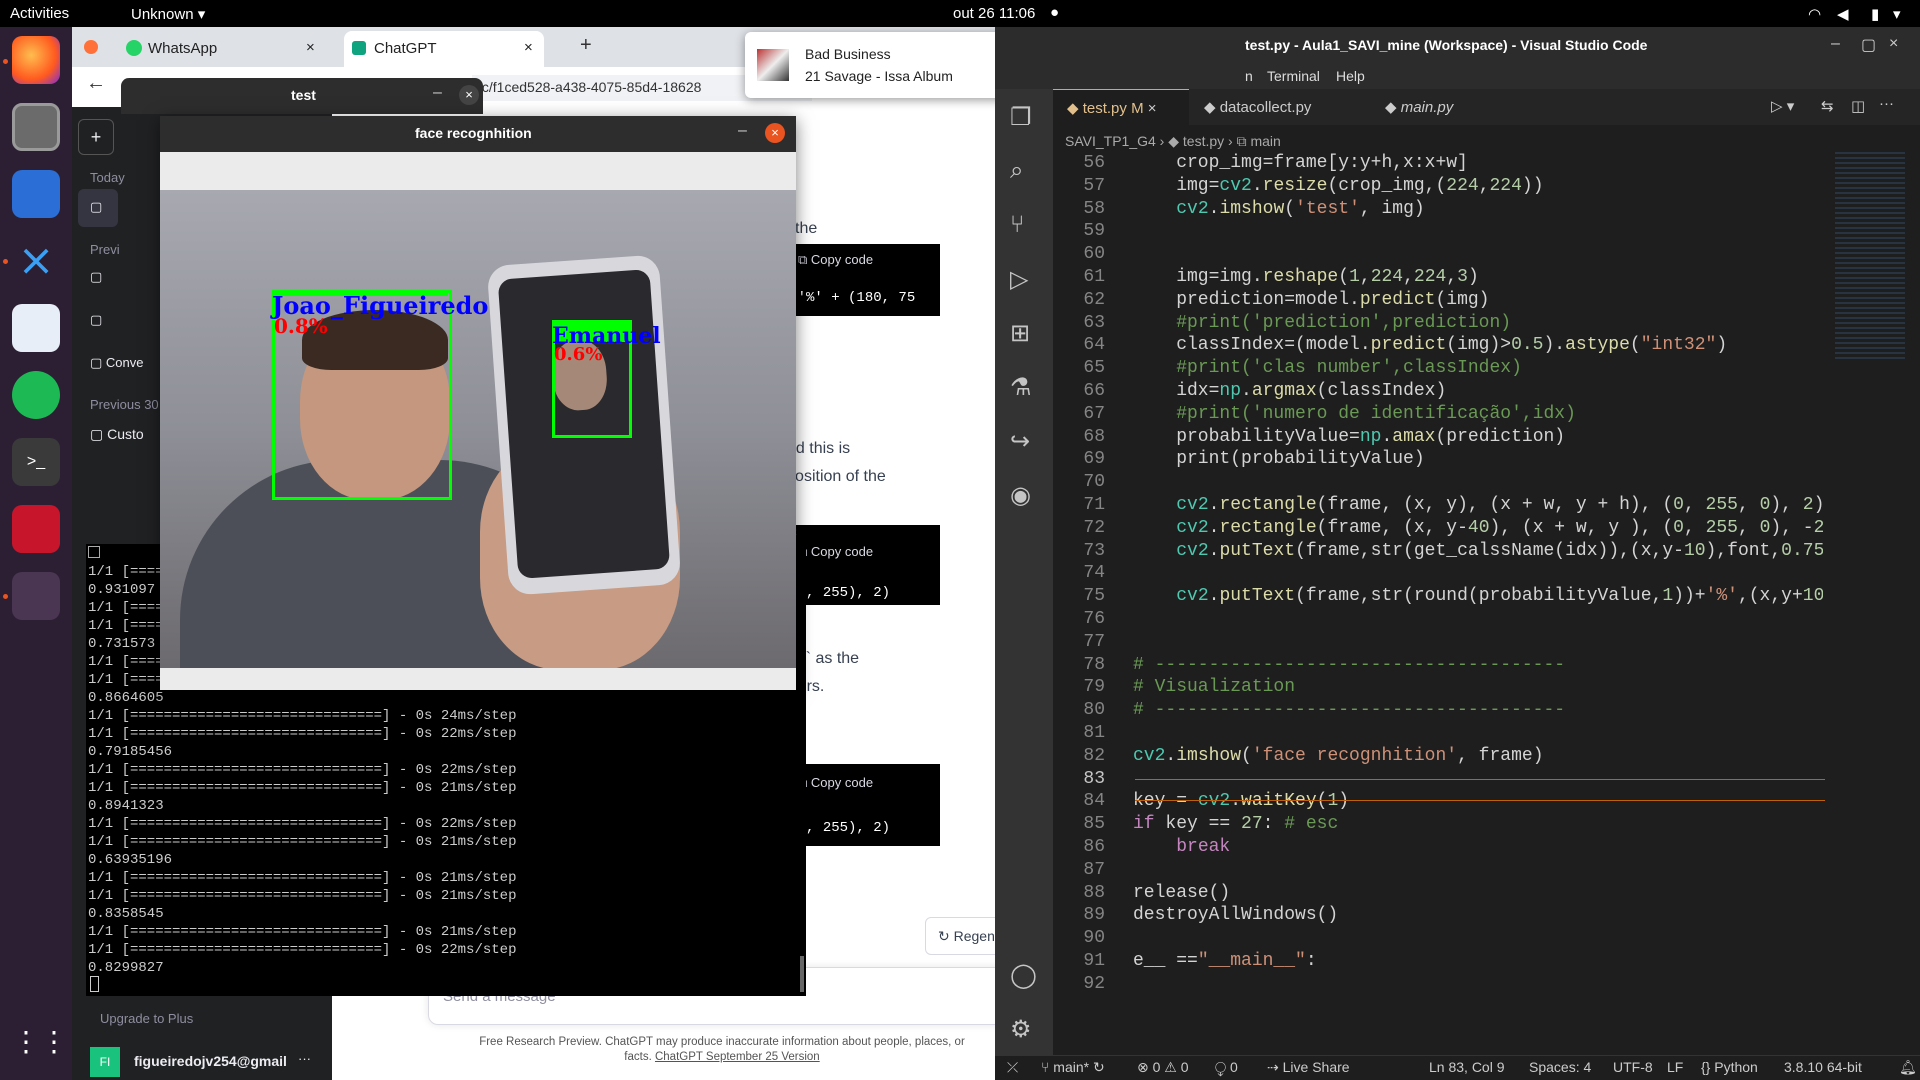 Image resolution: width=1920 pixels, height=1080 pixels. I want to click on eol: LF, so click(1675, 1067).